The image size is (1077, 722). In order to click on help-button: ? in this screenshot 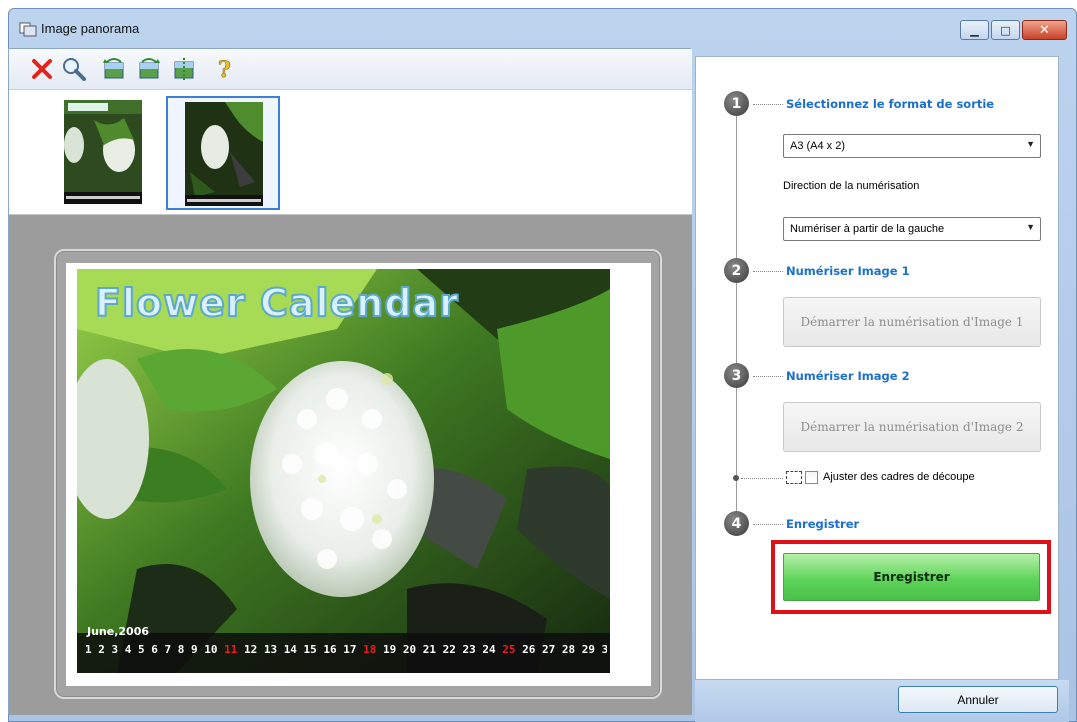, I will do `click(226, 69)`.